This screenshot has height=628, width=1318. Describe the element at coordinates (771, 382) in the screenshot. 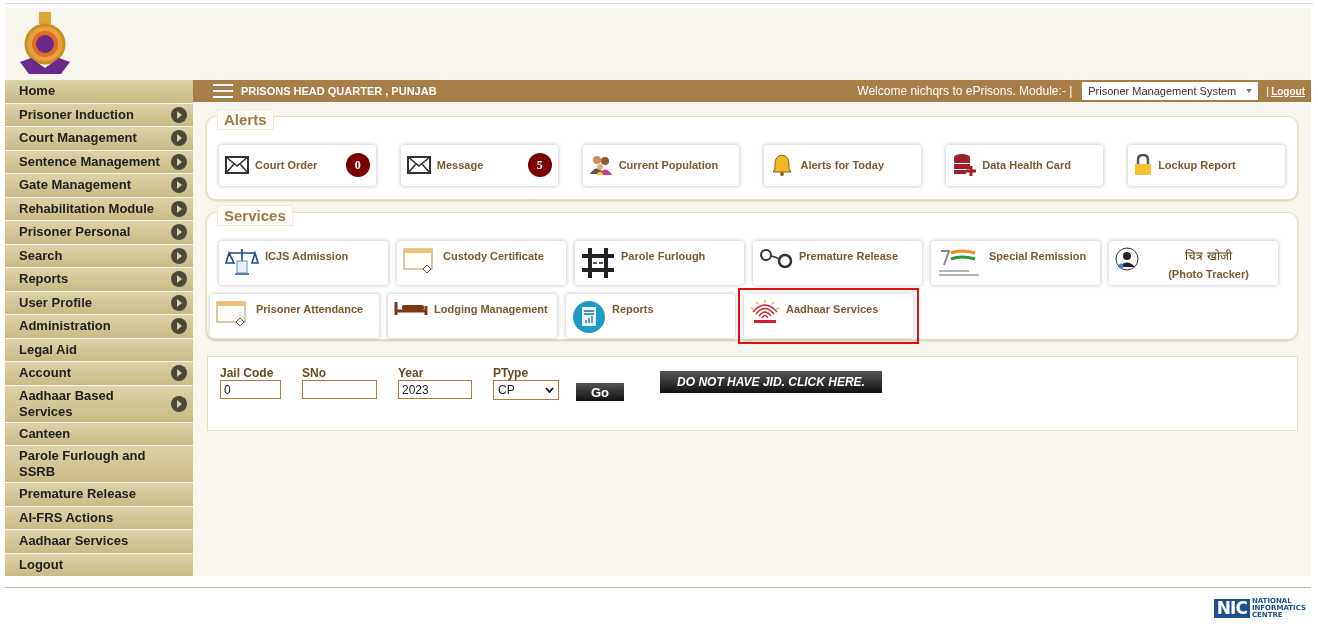

I see `no-jid-button: DO NOT HAVE JID. CLICK HERE.` at that location.